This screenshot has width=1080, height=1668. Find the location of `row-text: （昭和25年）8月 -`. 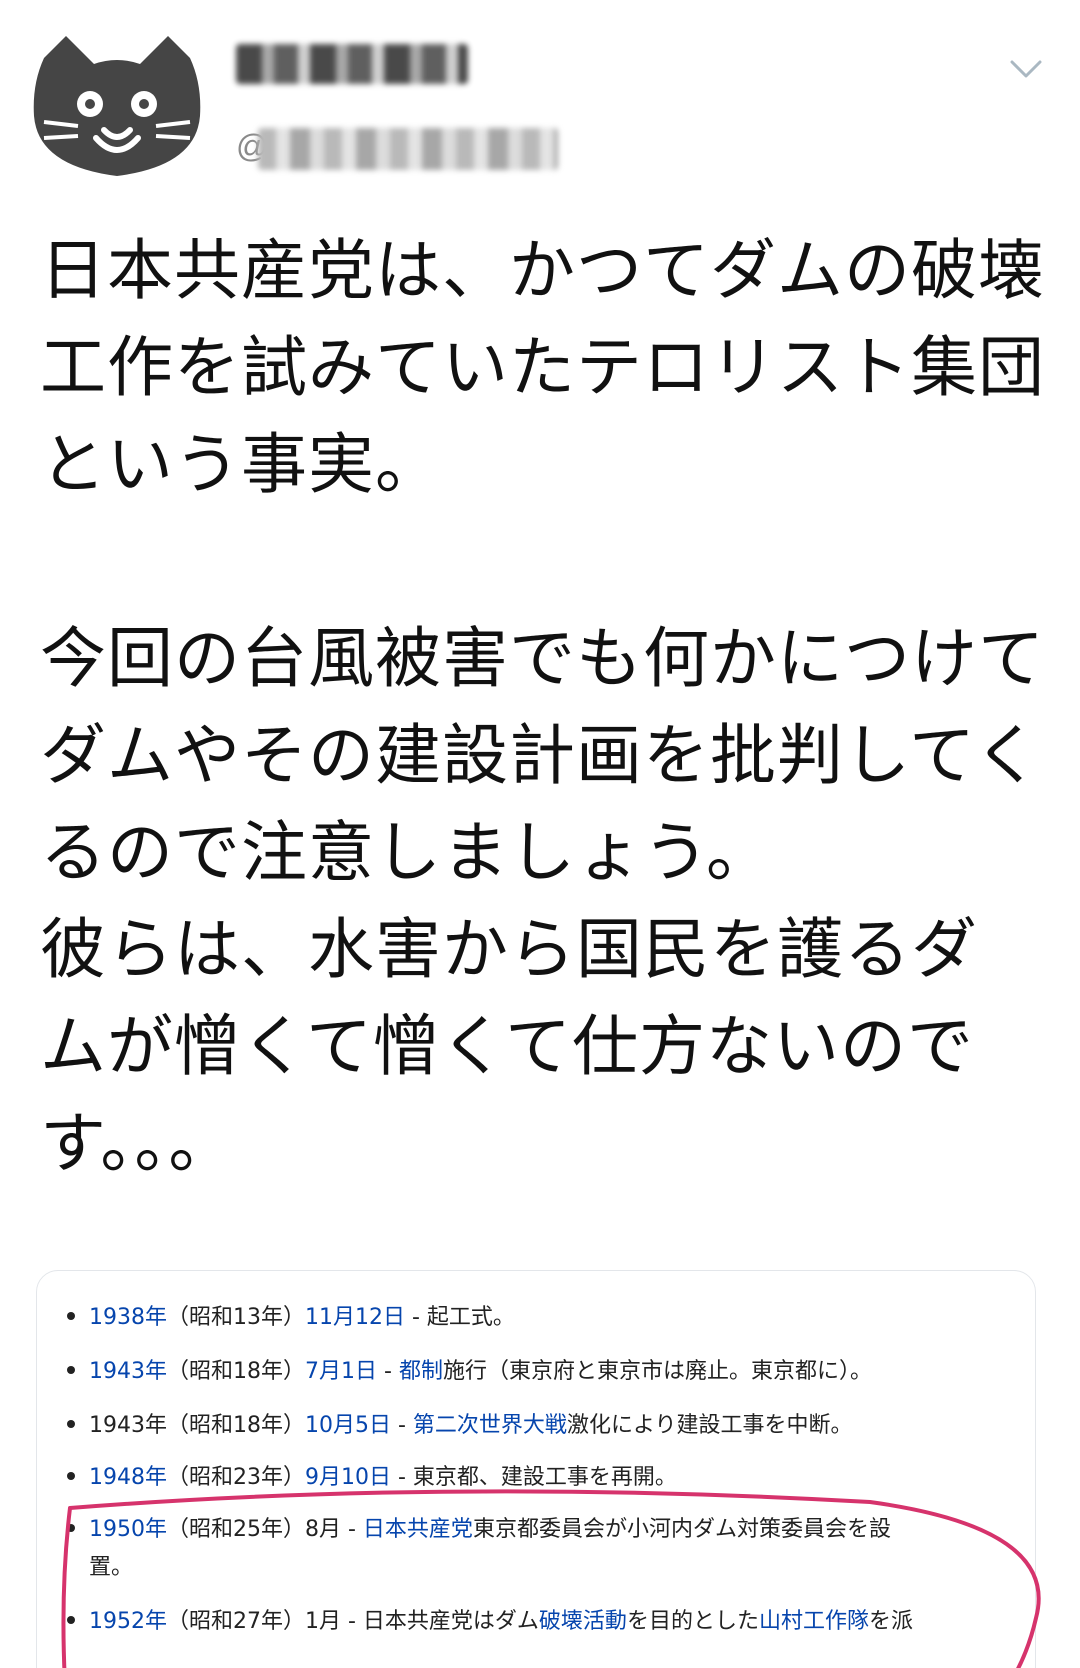

row-text: （昭和25年）8月 - is located at coordinates (265, 1529).